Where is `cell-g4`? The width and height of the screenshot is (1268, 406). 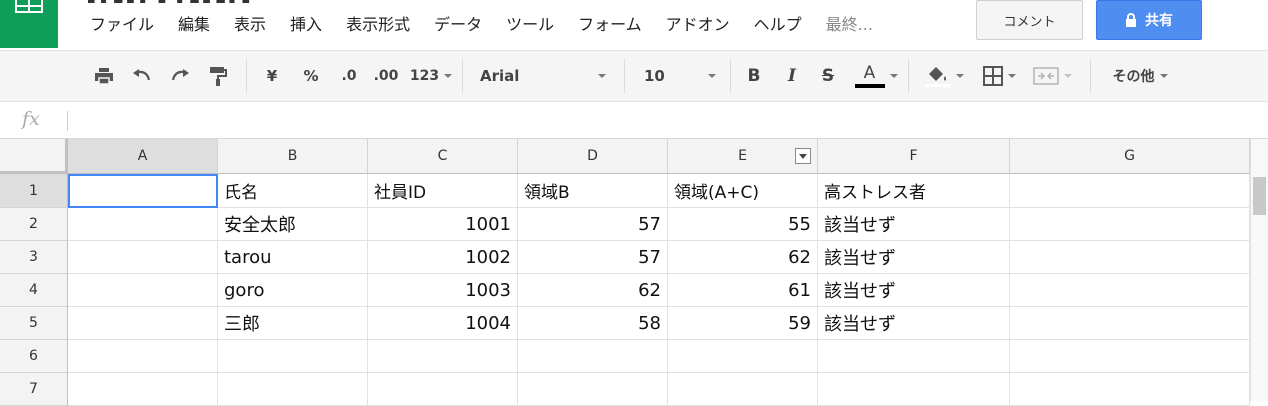 cell-g4 is located at coordinates (1130, 290).